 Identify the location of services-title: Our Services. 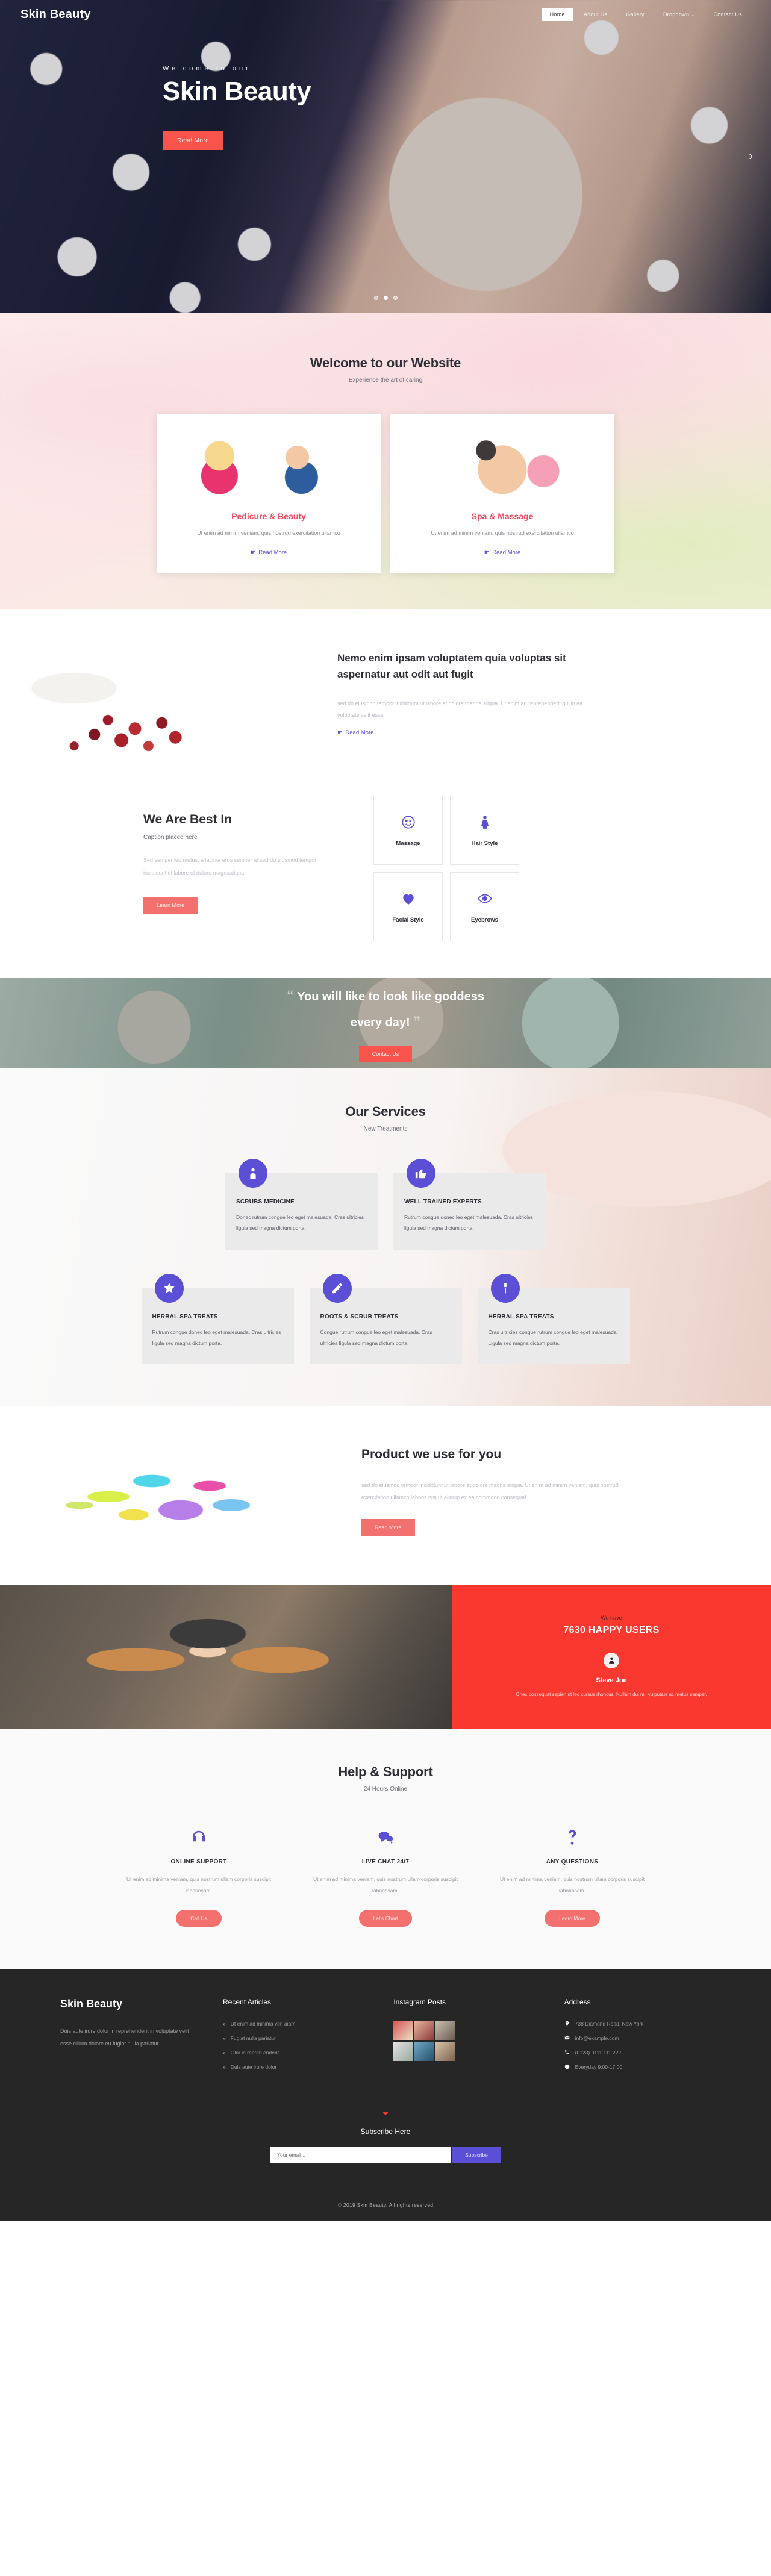
(385, 1112).